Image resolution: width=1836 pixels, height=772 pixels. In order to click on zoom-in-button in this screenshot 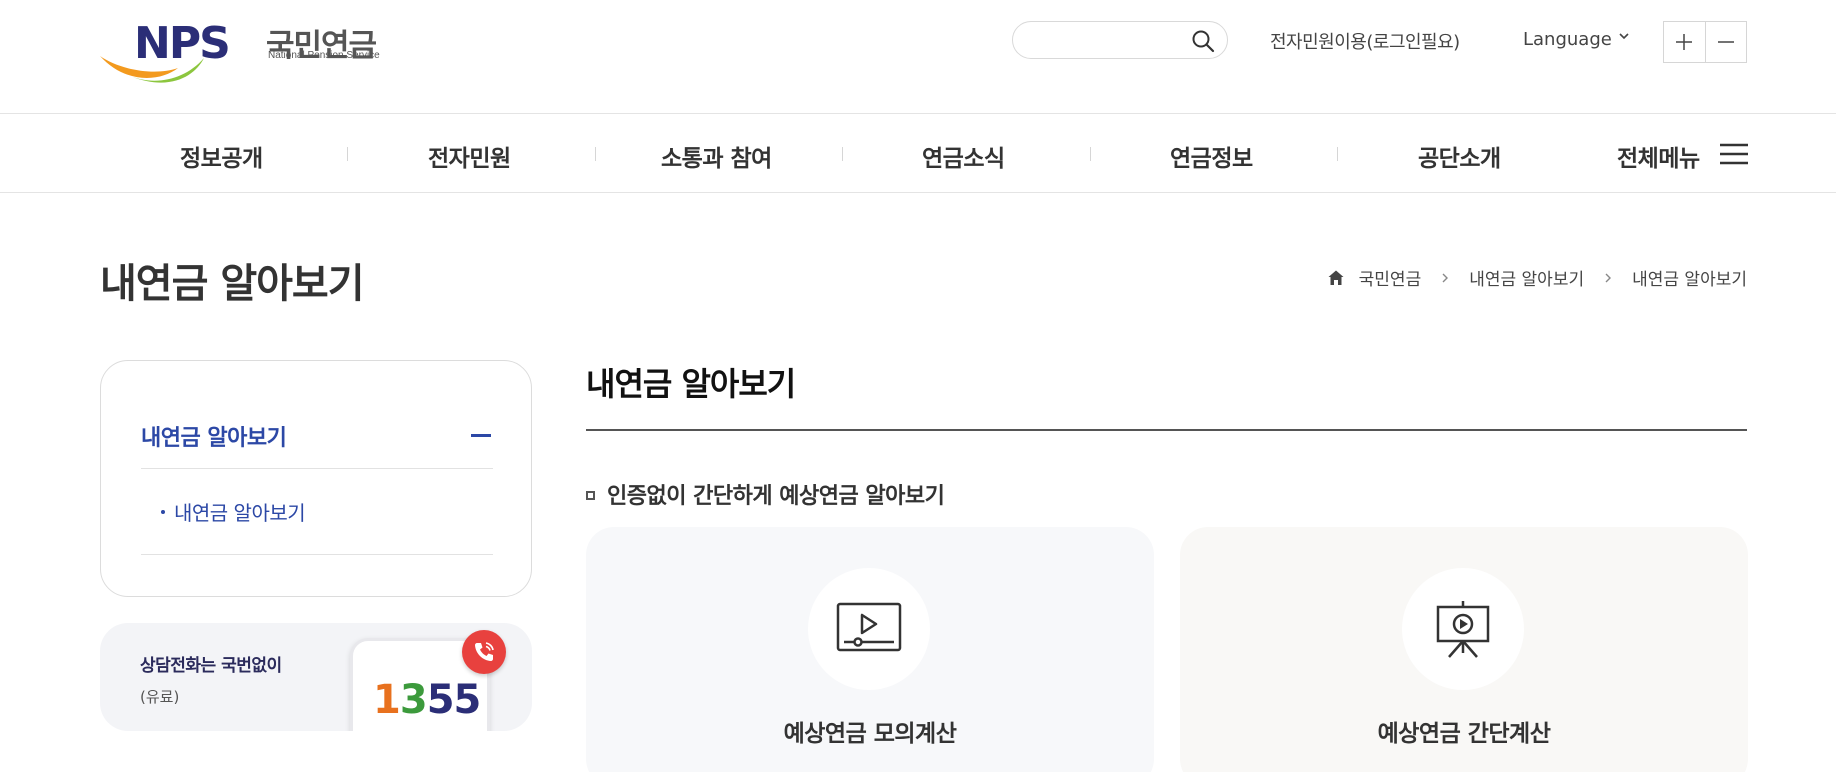, I will do `click(1684, 42)`.